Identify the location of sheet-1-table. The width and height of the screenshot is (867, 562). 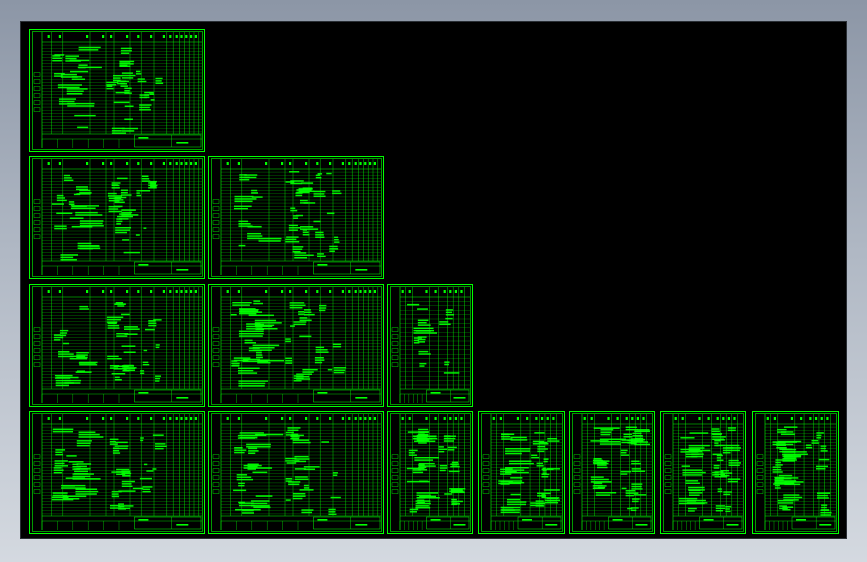
(117, 90).